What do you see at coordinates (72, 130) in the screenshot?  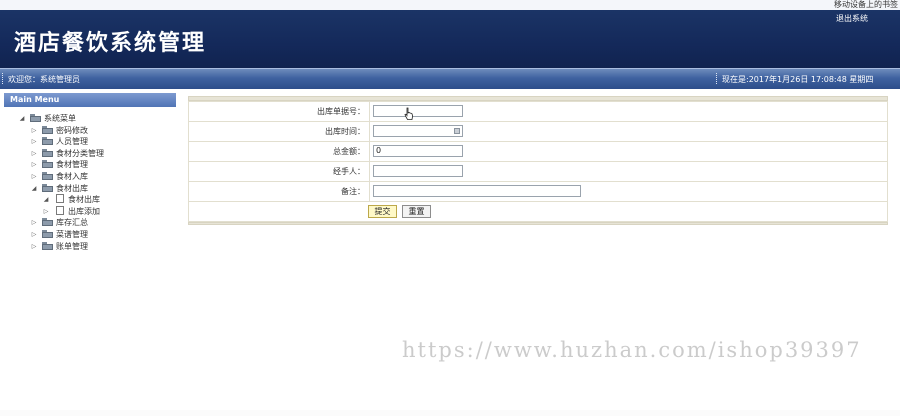 I see `sidebar-item-label: 密码修改` at bounding box center [72, 130].